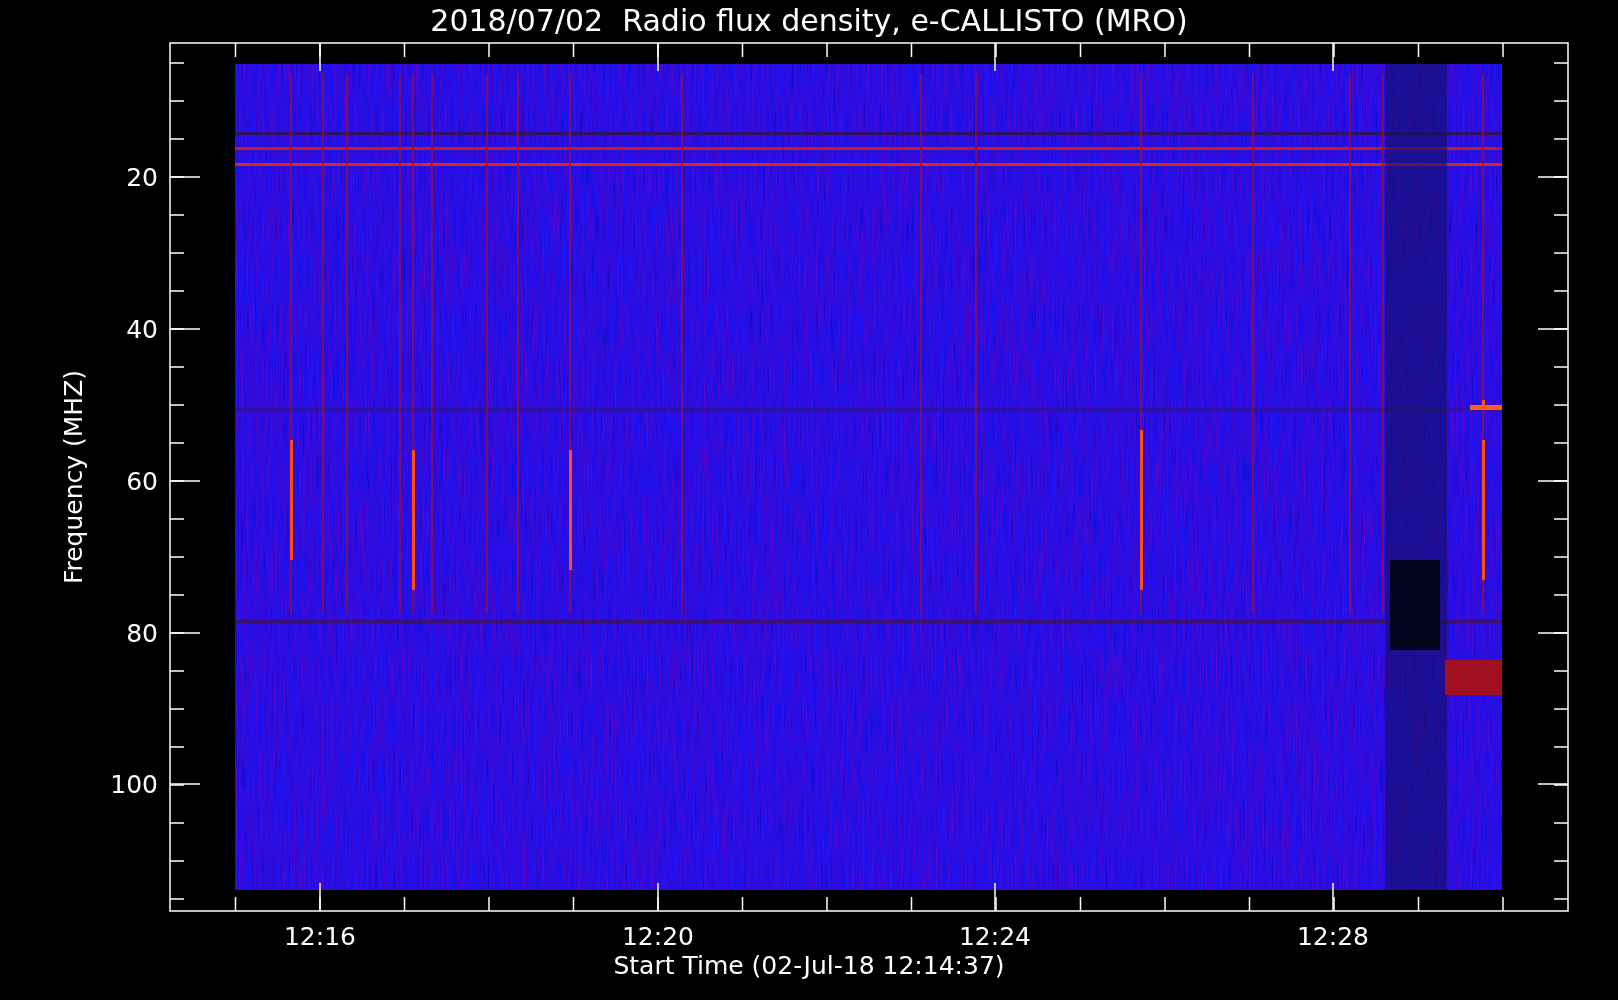 Image resolution: width=1618 pixels, height=1000 pixels. I want to click on axis-tick-label: 80, so click(142, 633).